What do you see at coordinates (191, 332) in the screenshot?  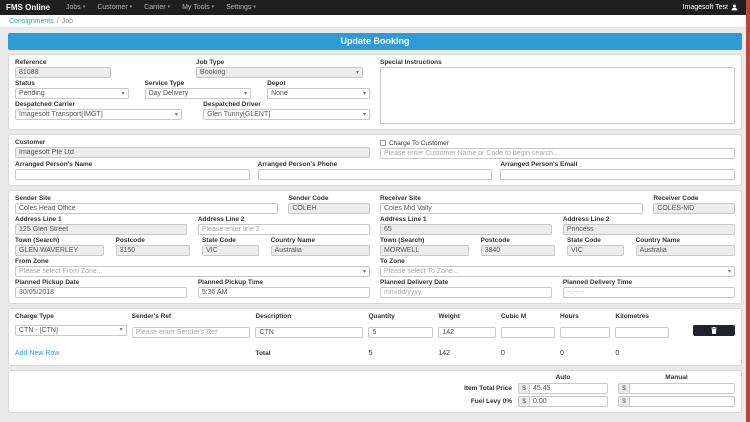 I see `senders-ref-input` at bounding box center [191, 332].